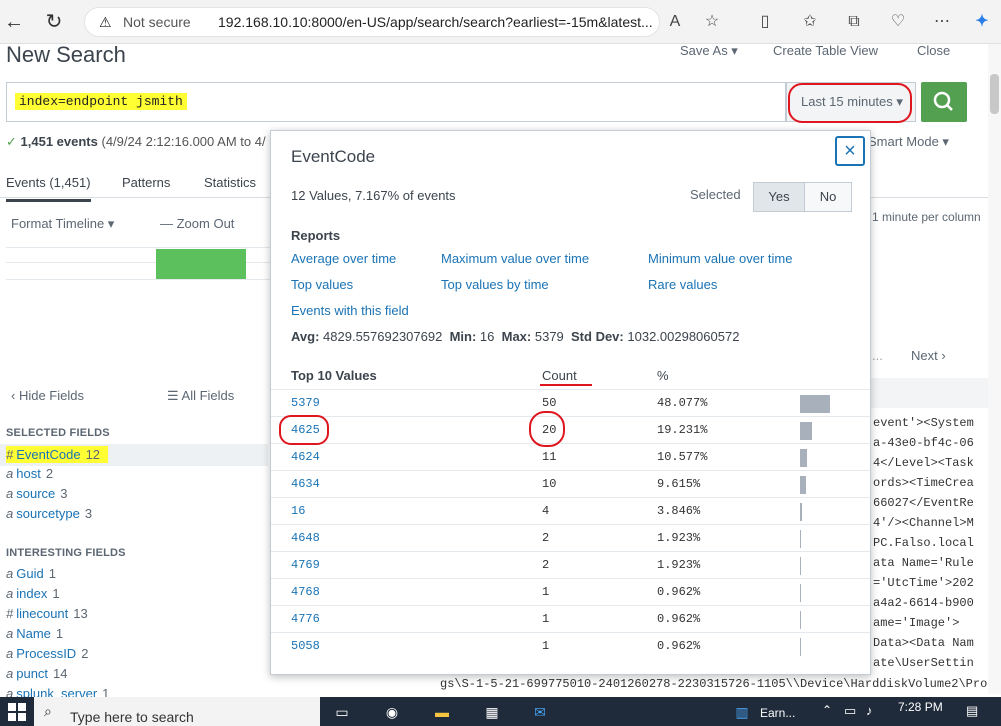  What do you see at coordinates (47, 653) in the screenshot?
I see `field-item: a ProcessID 2` at bounding box center [47, 653].